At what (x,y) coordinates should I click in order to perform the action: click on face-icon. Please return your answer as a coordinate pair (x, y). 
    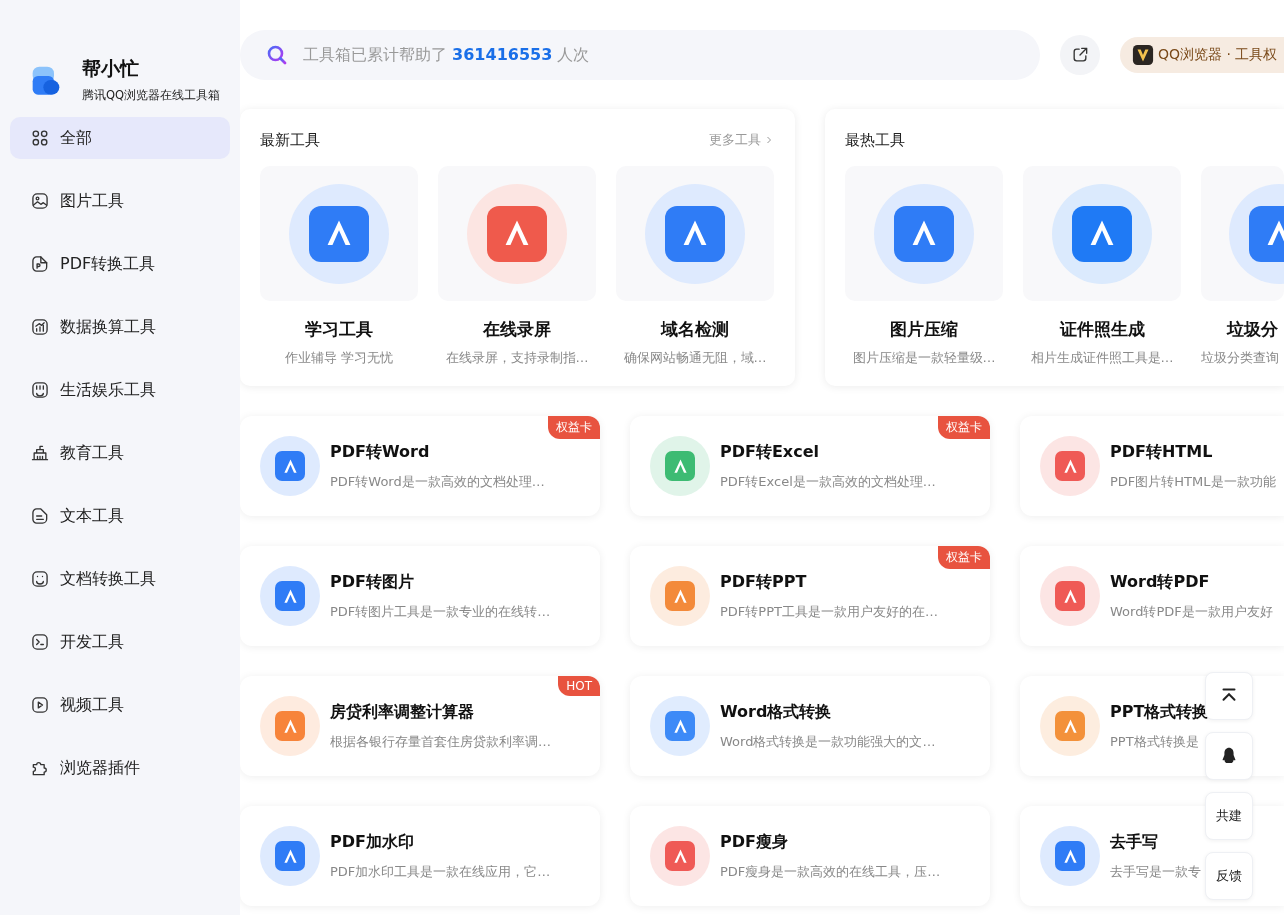
    Looking at the image, I should click on (40, 390).